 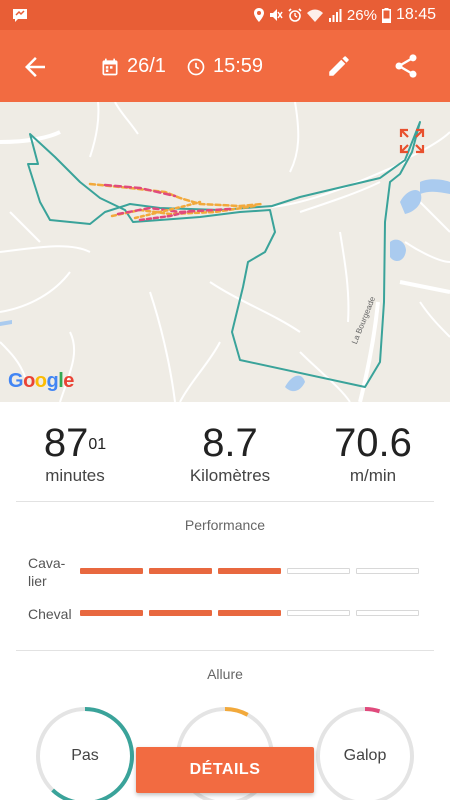 I want to click on distance-value: 8.7, so click(x=230, y=443).